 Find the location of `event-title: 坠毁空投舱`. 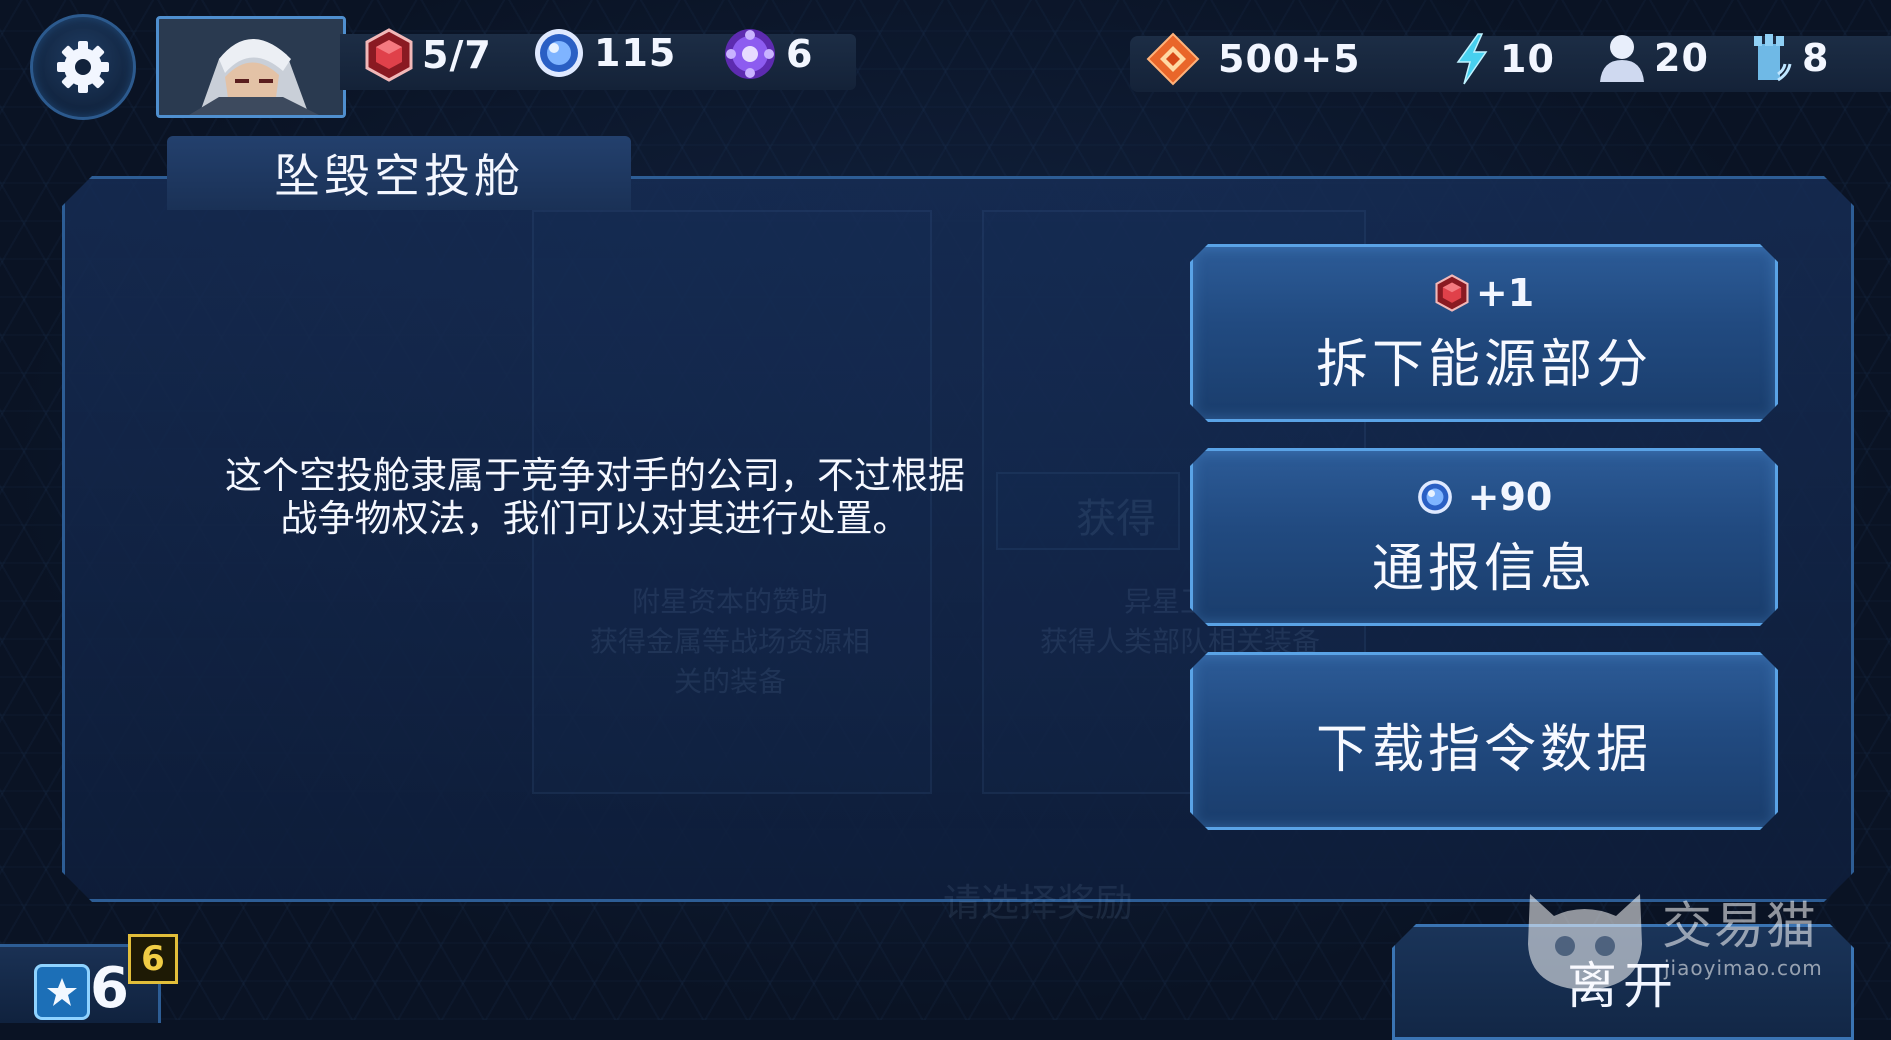

event-title: 坠毁空投舱 is located at coordinates (399, 173).